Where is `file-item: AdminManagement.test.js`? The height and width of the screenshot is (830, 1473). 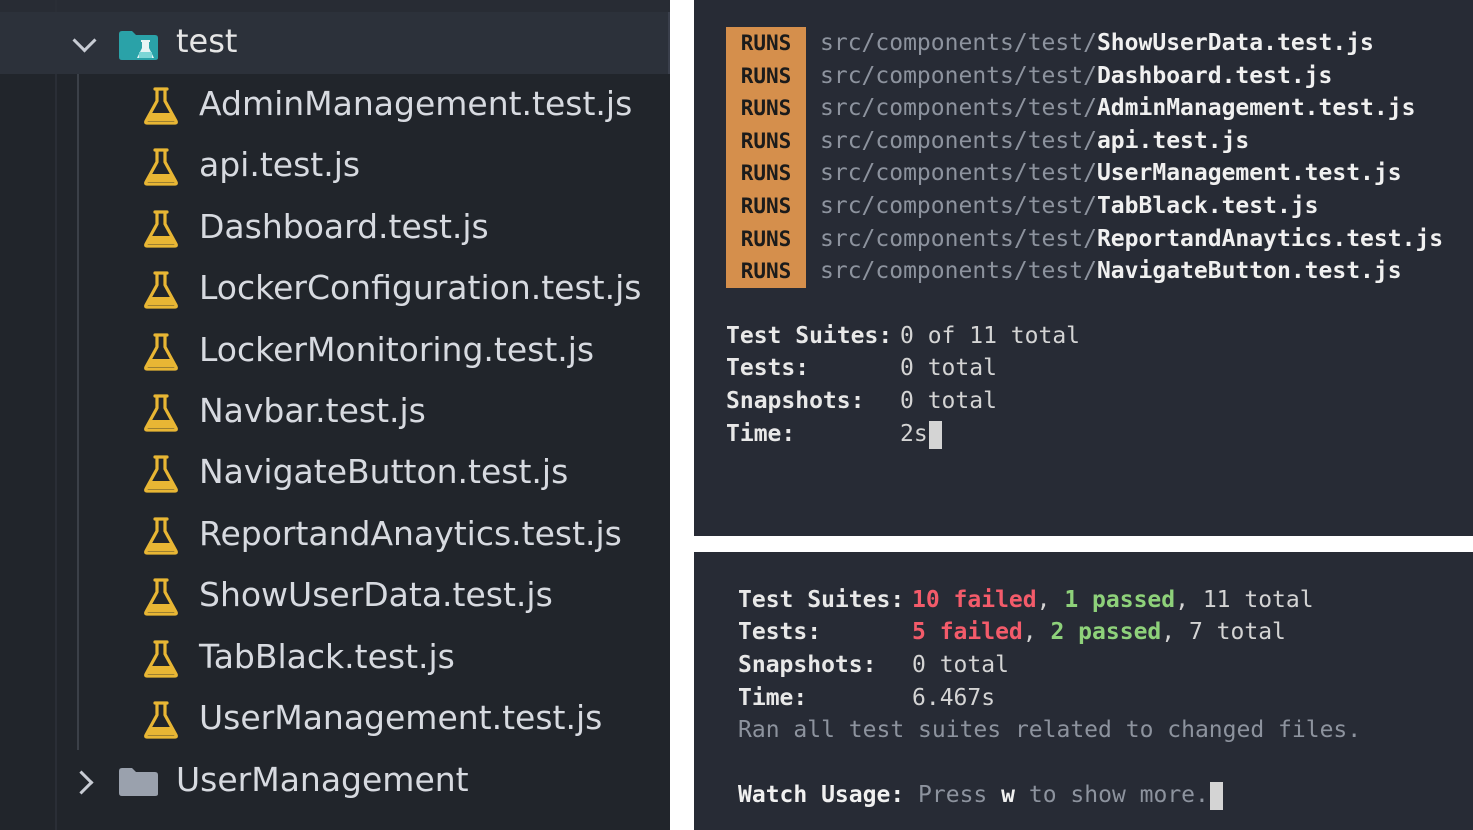
file-item: AdminManagement.test.js is located at coordinates (335, 106).